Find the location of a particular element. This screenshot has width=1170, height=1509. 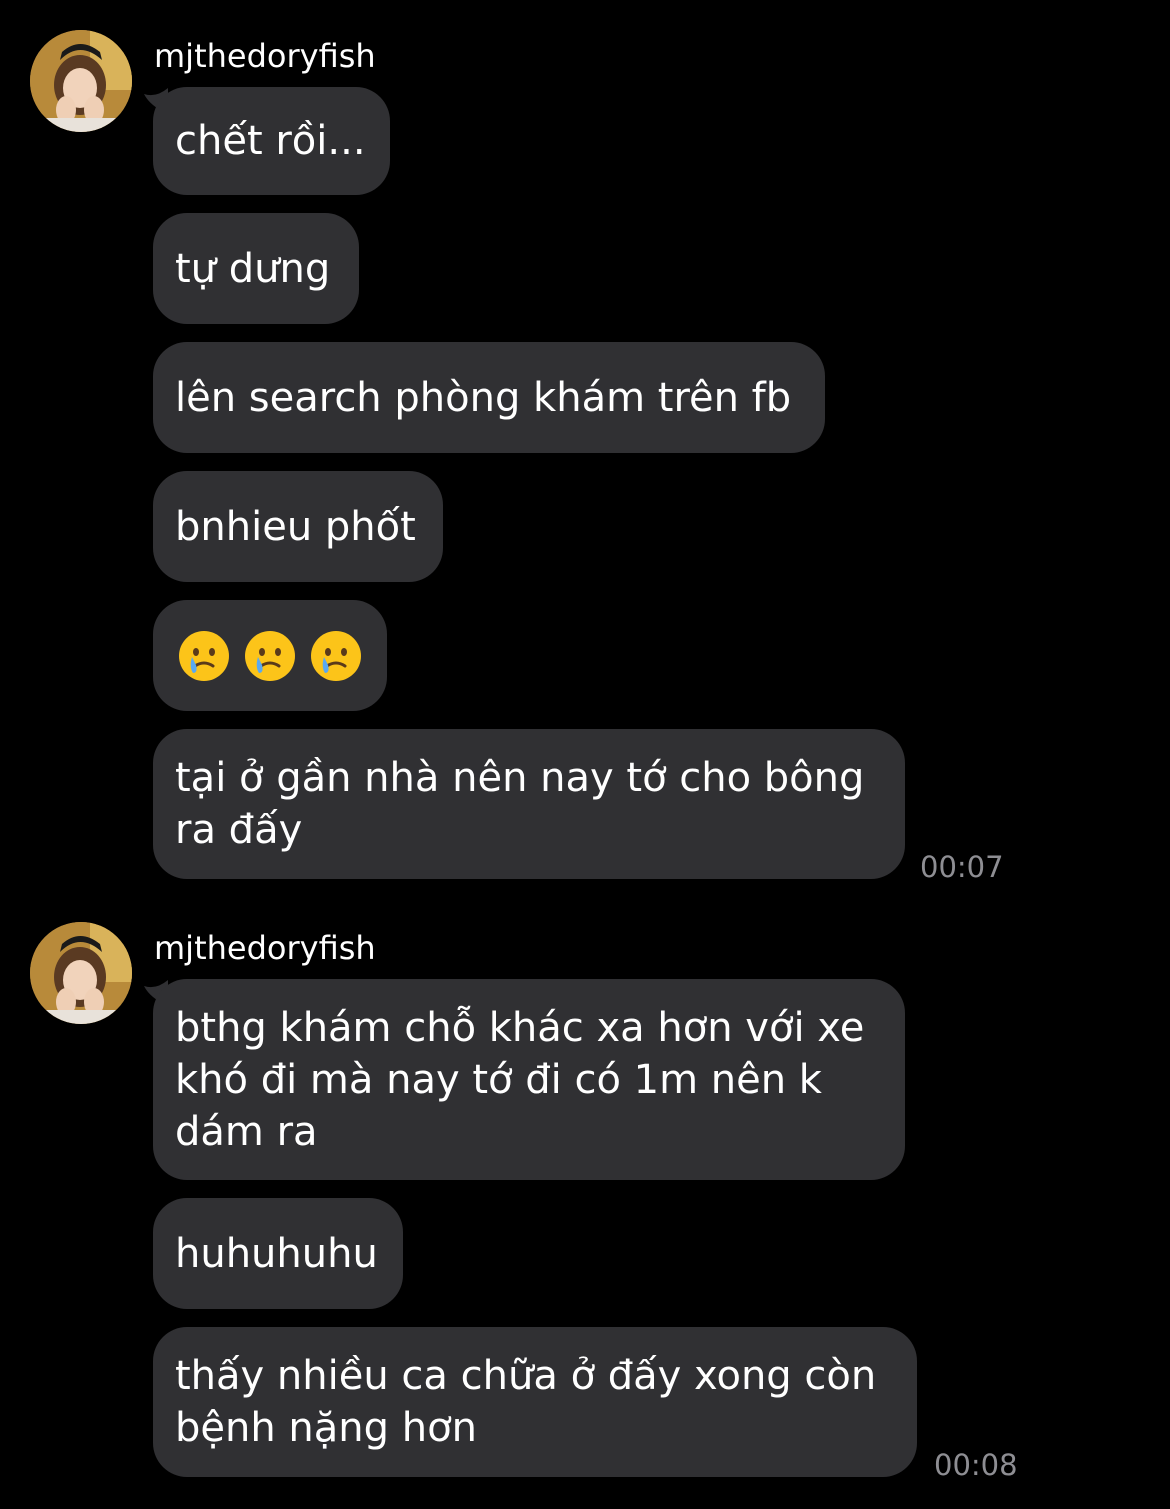

message-bubble: tại ở gần nhà nên nay tớ cho bông ra đấy is located at coordinates (529, 804).